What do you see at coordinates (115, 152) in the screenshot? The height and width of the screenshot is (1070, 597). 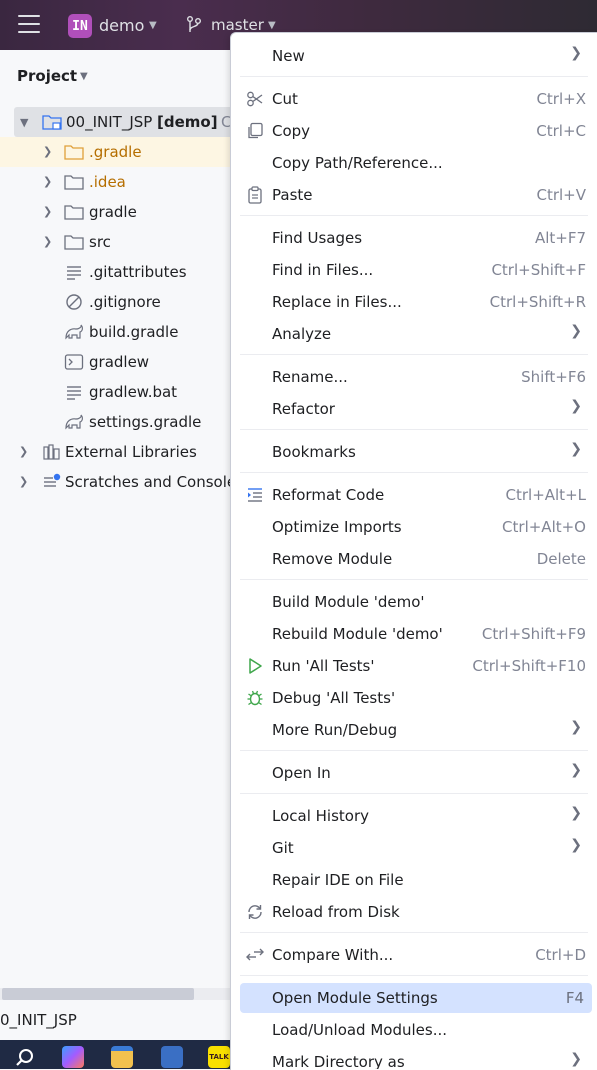 I see `tree-item-label: .gradle` at bounding box center [115, 152].